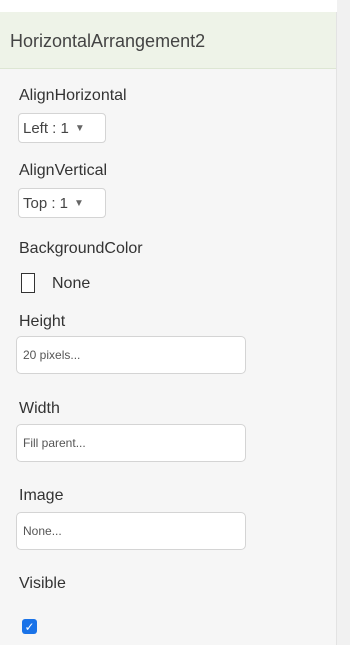 This screenshot has width=350, height=645. Describe the element at coordinates (42, 583) in the screenshot. I see `visible-label: Visible` at that location.